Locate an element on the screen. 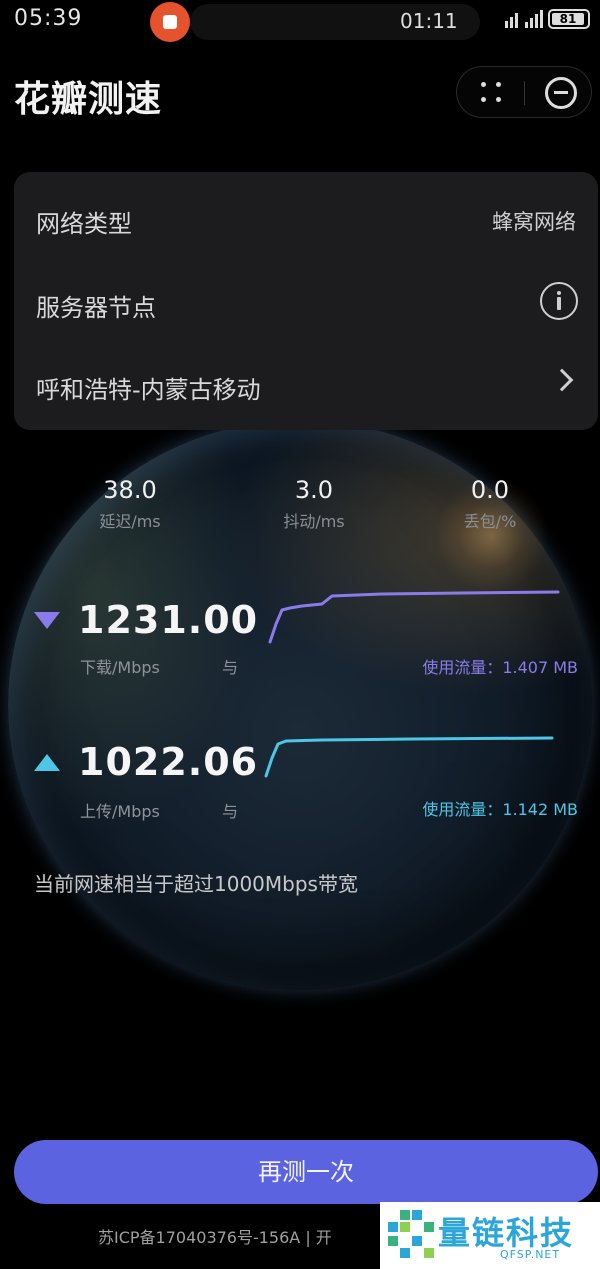 This screenshot has width=600, height=1269. jitter-metric: 3.0 抖动/ms is located at coordinates (314, 504).